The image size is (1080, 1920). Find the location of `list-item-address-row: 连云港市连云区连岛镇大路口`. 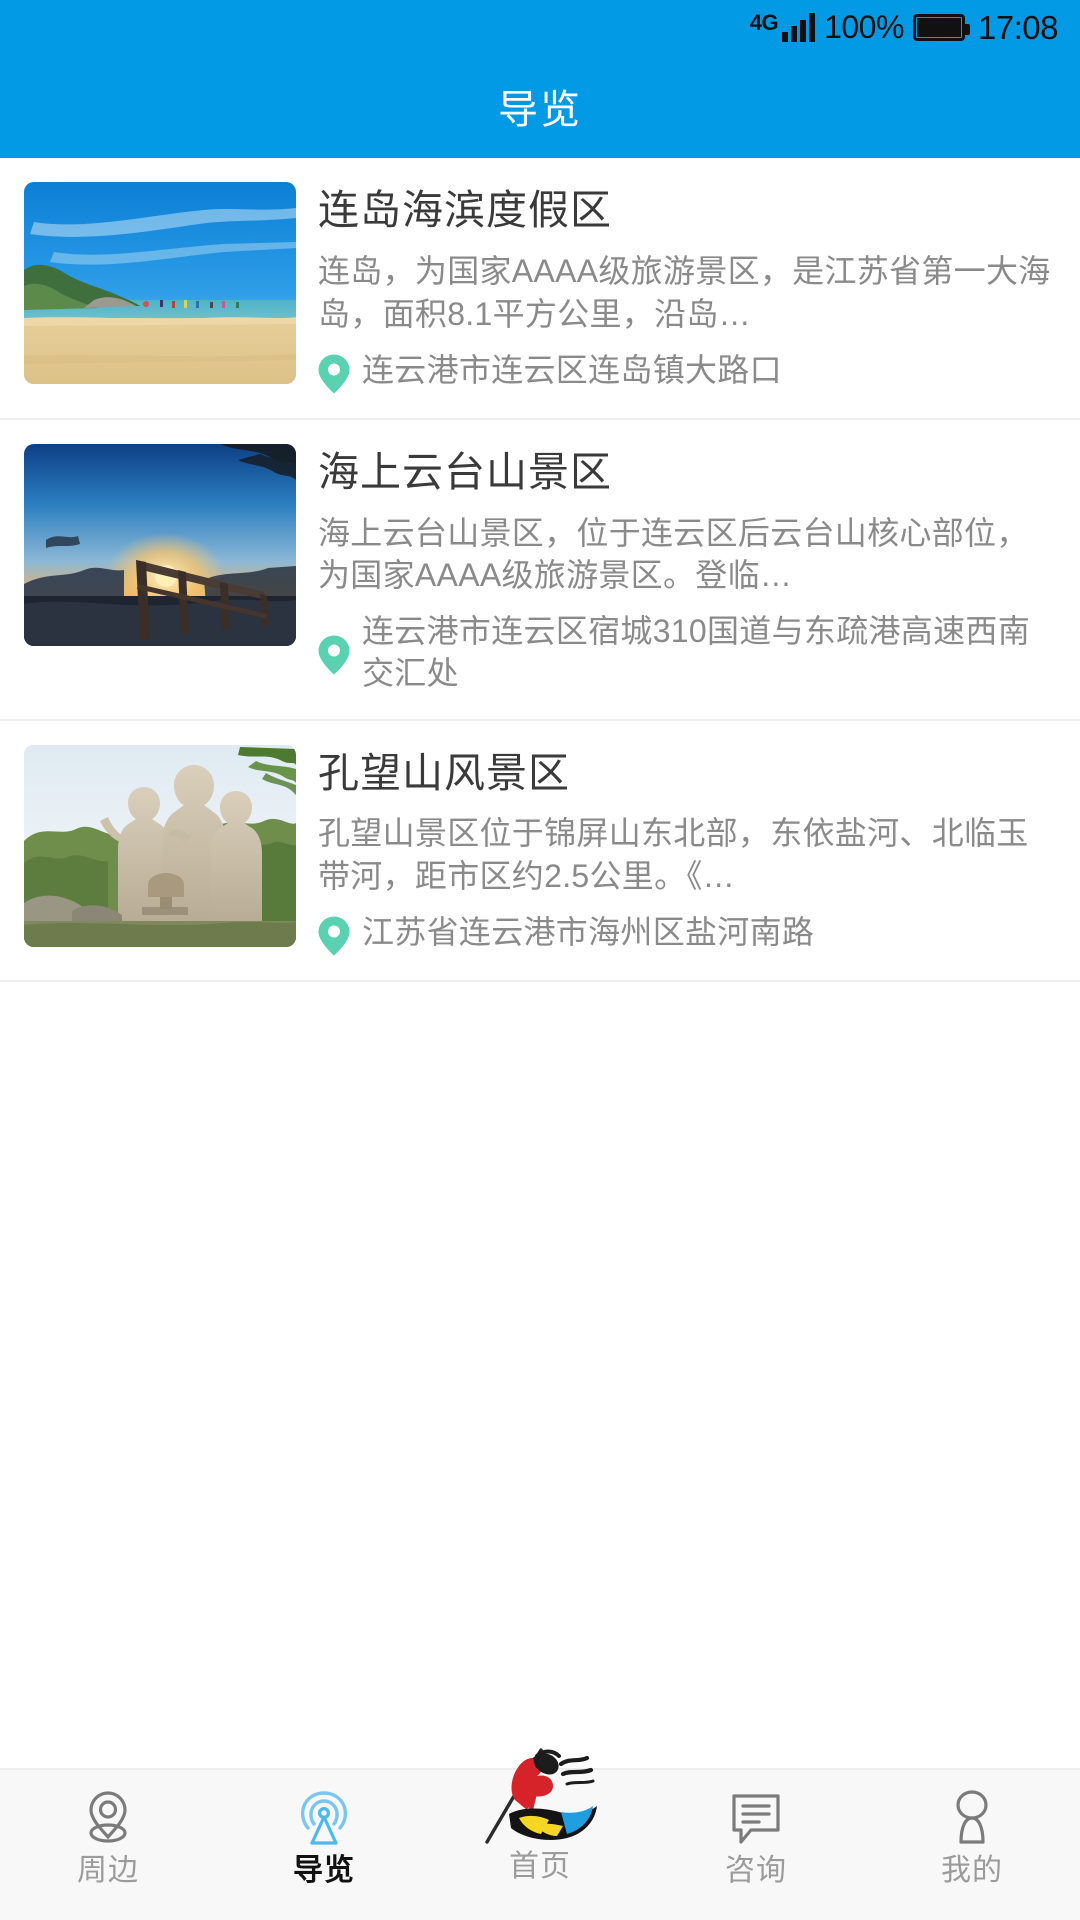

list-item-address-row: 连云港市连云区连岛镇大路口 is located at coordinates (686, 372).